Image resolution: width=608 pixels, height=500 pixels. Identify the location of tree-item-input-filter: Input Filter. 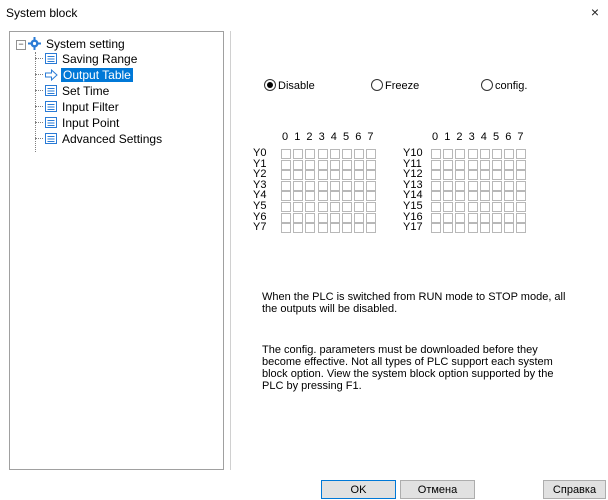
(83, 107).